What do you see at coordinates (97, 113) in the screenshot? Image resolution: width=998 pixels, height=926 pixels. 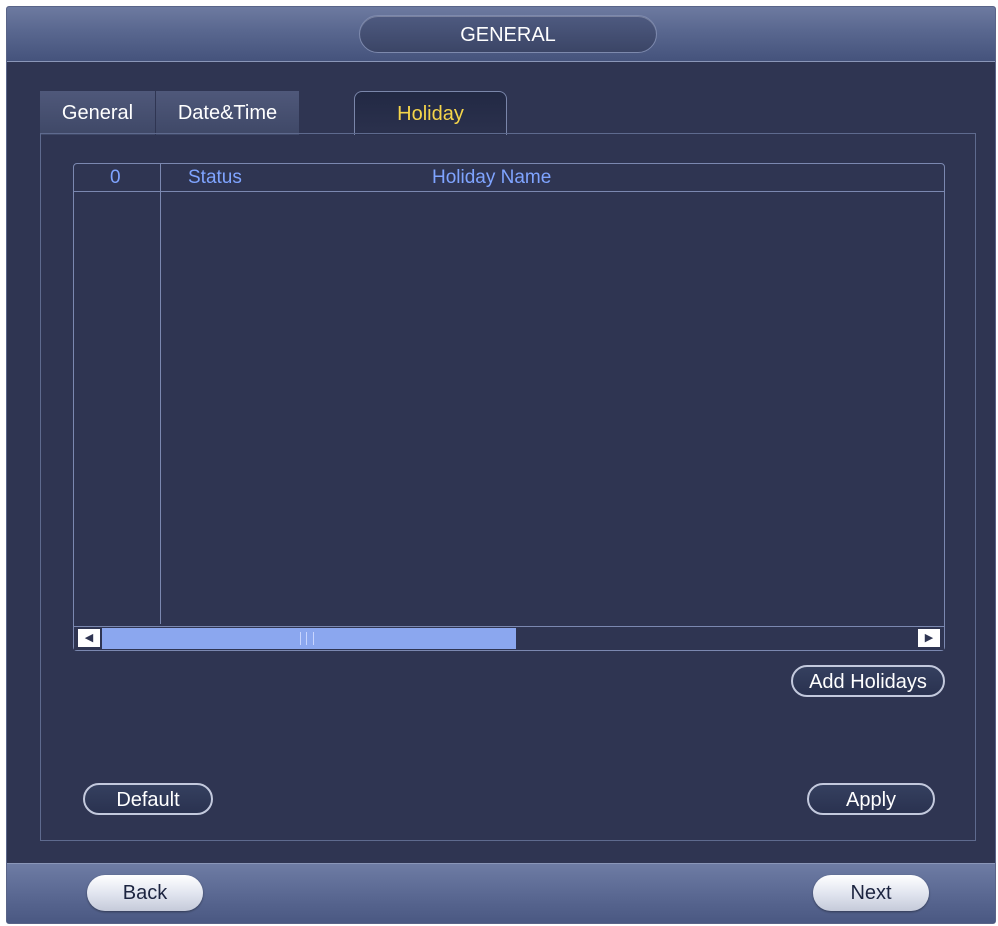 I see `tab-general: General` at bounding box center [97, 113].